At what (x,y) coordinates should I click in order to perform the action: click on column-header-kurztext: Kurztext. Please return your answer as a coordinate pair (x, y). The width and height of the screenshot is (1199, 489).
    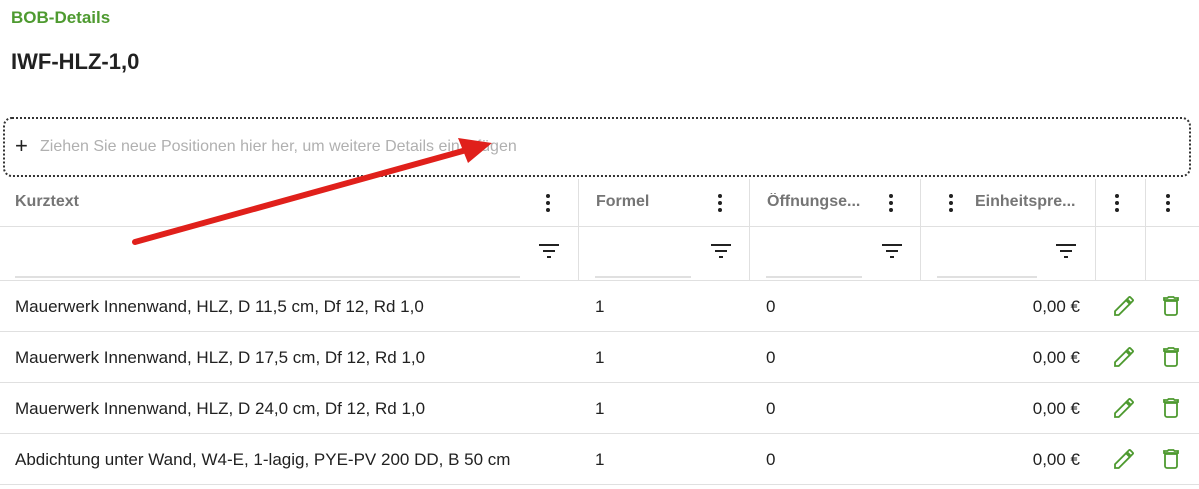
    Looking at the image, I should click on (289, 202).